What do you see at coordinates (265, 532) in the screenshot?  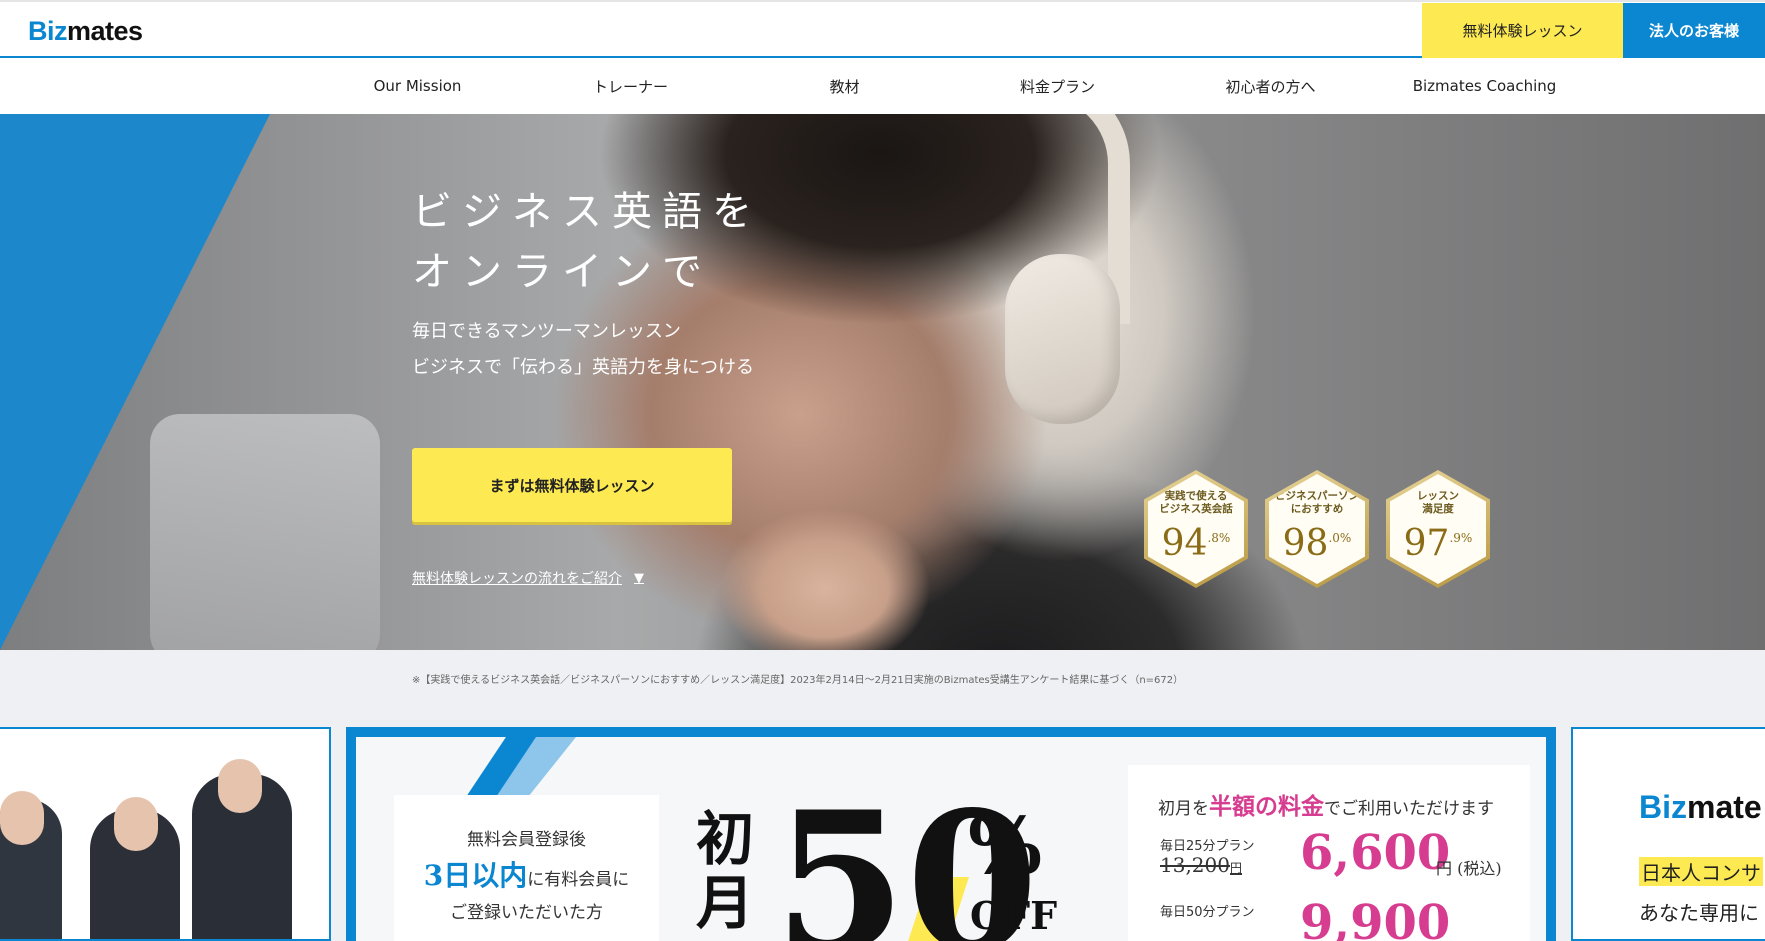 I see `laptop-image` at bounding box center [265, 532].